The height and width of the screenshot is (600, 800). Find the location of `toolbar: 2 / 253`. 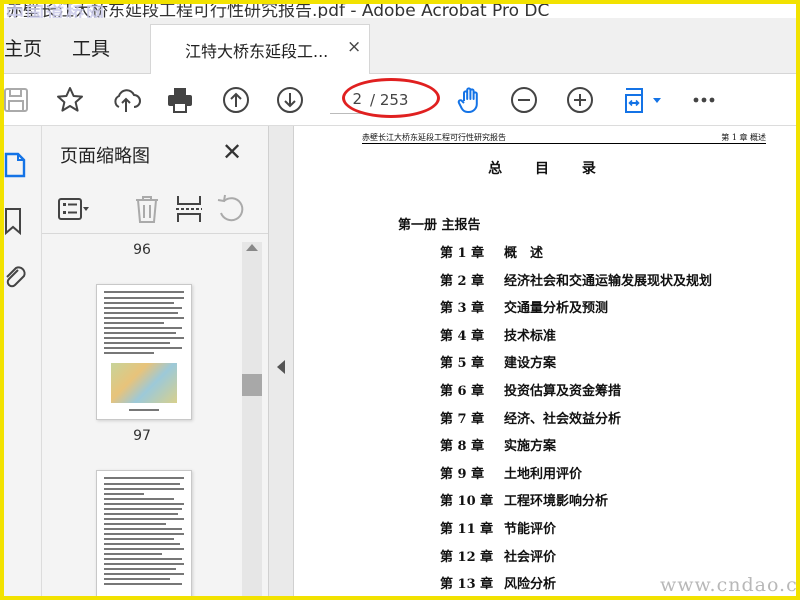

toolbar: 2 / 253 is located at coordinates (400, 100).